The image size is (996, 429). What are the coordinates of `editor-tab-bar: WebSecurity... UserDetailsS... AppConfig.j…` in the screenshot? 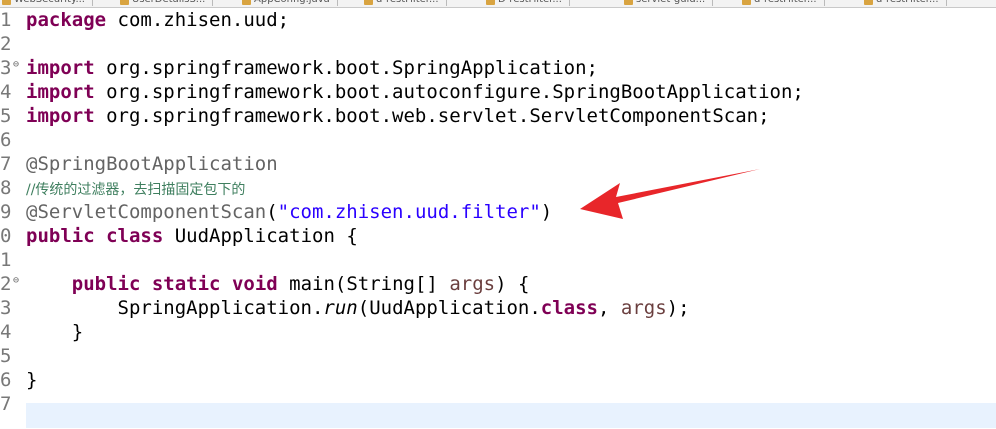 It's located at (498, 4).